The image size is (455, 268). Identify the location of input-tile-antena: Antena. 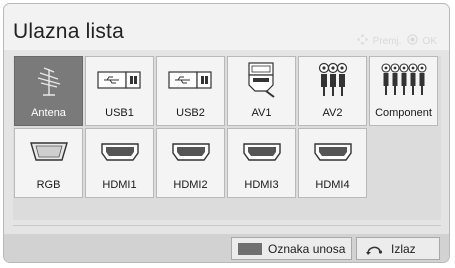
(48, 91).